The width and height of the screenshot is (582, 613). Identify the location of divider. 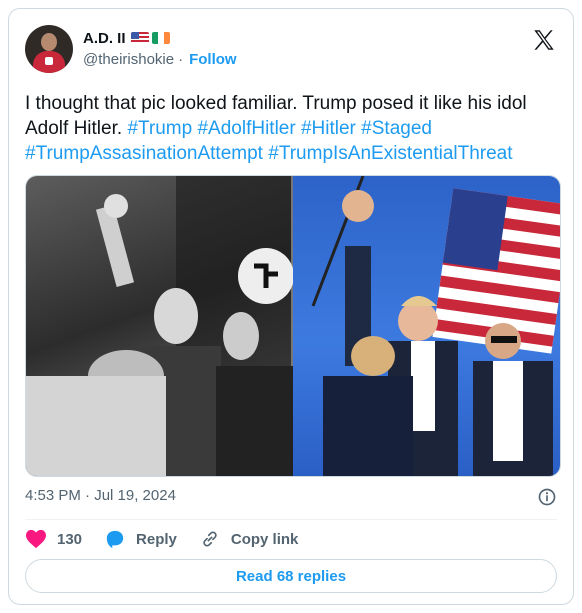
(291, 519).